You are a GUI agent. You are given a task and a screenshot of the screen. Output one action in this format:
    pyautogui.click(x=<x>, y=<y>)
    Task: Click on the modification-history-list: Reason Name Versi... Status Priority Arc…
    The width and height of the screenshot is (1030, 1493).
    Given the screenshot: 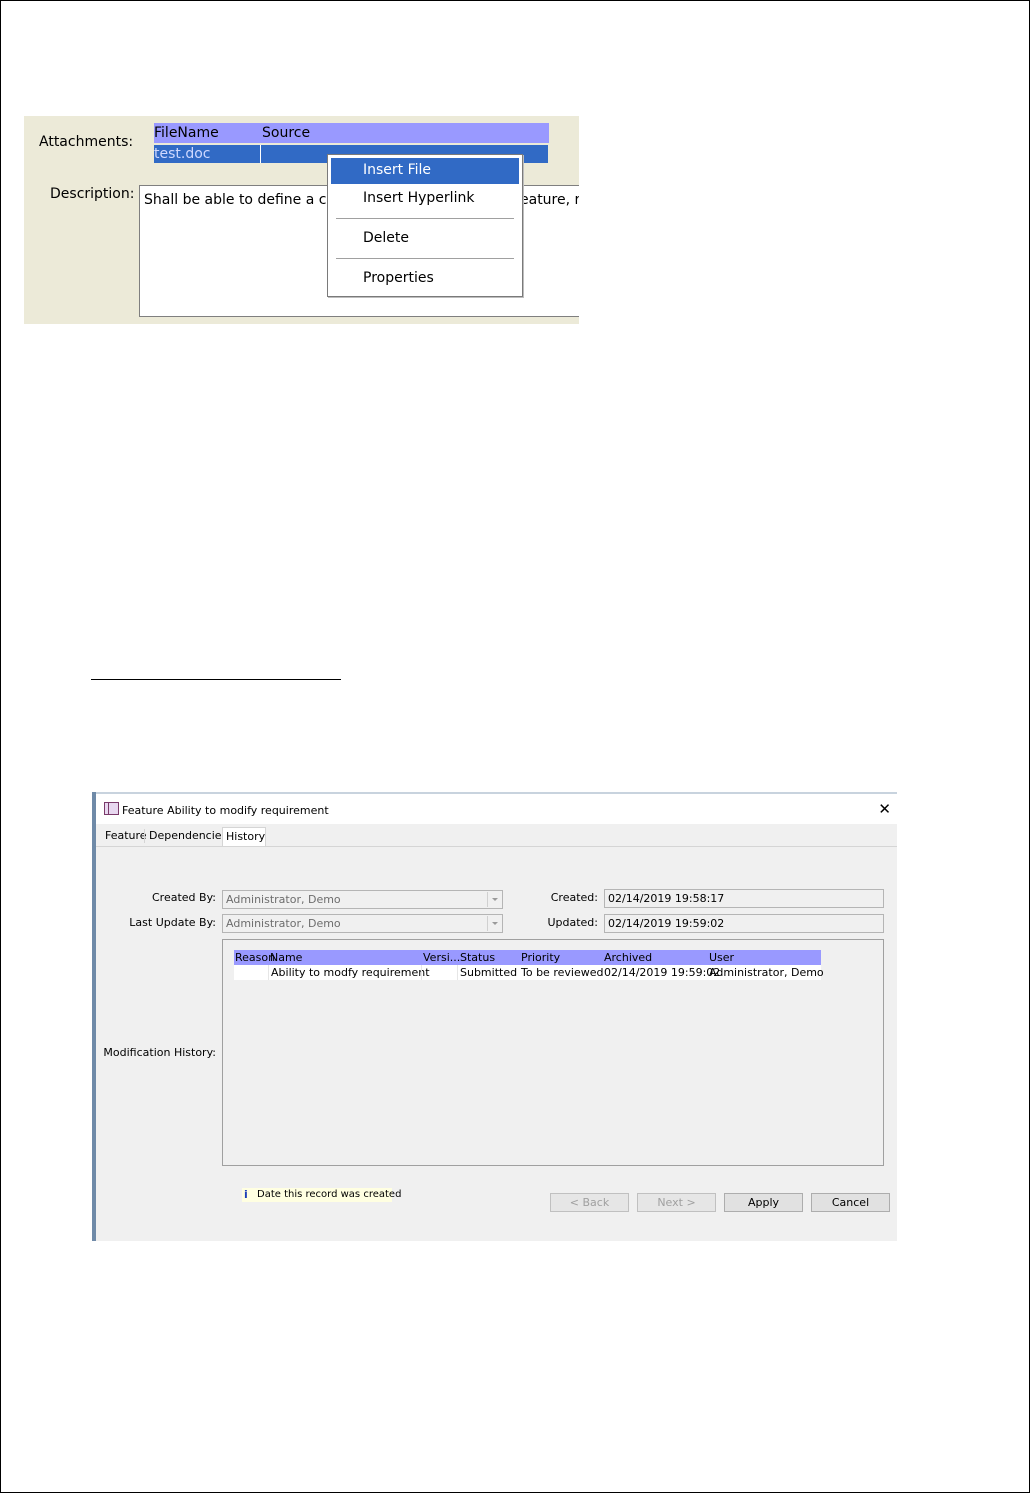 What is the action you would take?
    pyautogui.click(x=553, y=1052)
    